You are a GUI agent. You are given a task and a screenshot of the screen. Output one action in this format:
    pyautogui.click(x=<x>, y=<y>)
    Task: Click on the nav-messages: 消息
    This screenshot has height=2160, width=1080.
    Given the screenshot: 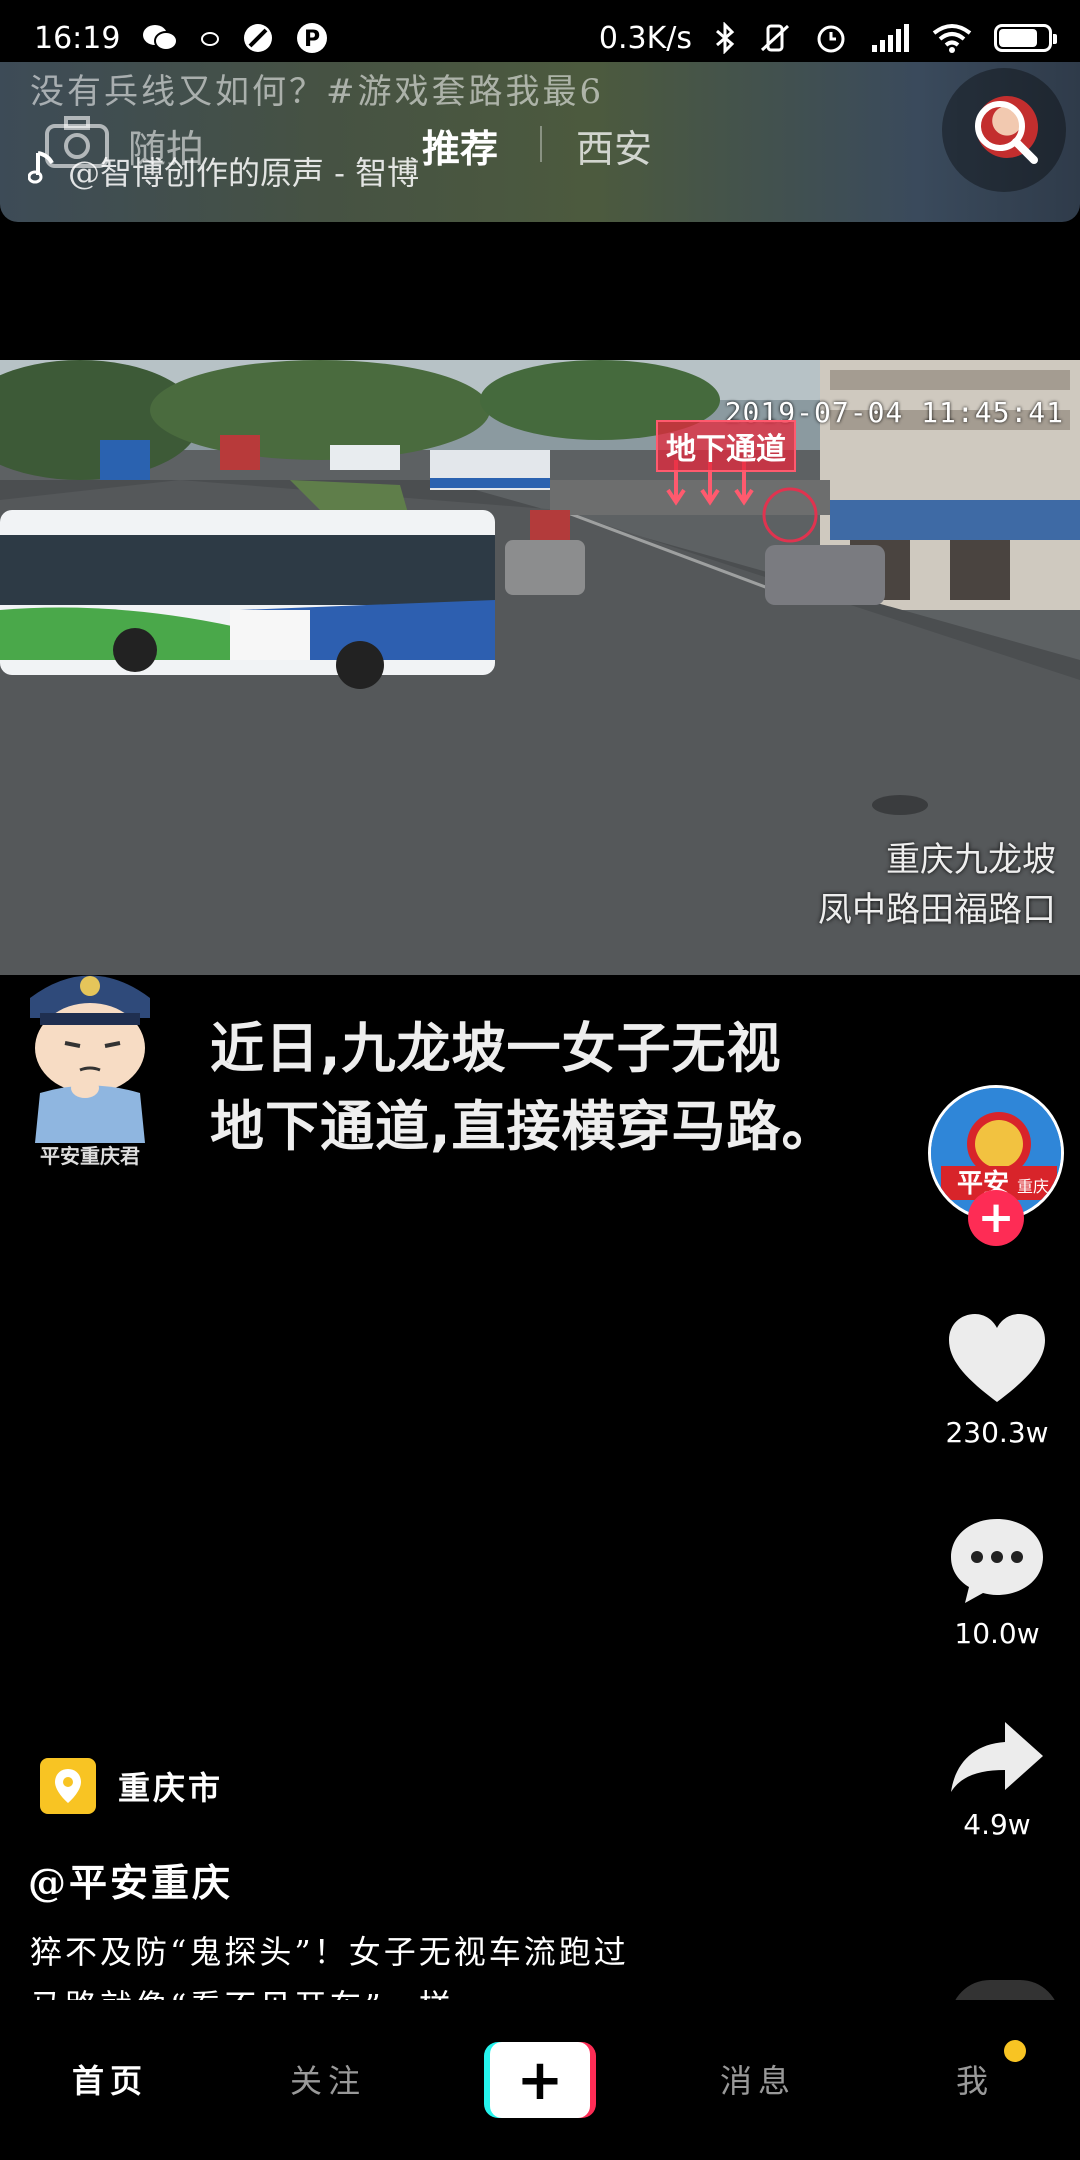 What is the action you would take?
    pyautogui.click(x=758, y=2079)
    